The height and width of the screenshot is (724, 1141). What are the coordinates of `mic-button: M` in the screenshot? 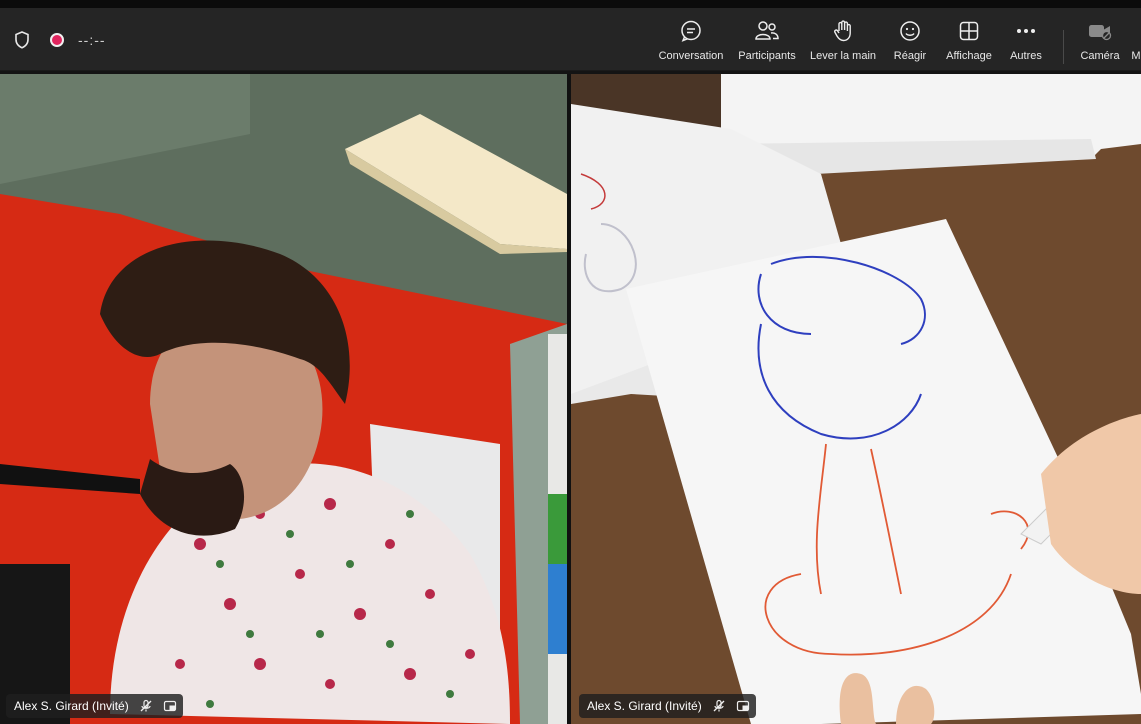 It's located at (1136, 43).